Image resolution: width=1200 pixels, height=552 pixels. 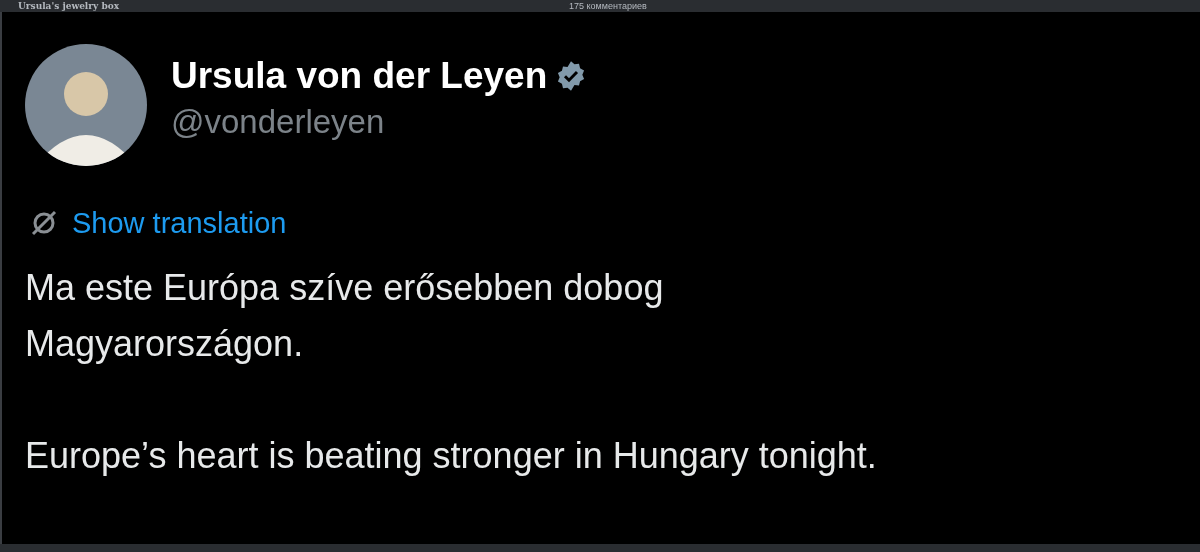 I want to click on avatar, so click(x=86, y=105).